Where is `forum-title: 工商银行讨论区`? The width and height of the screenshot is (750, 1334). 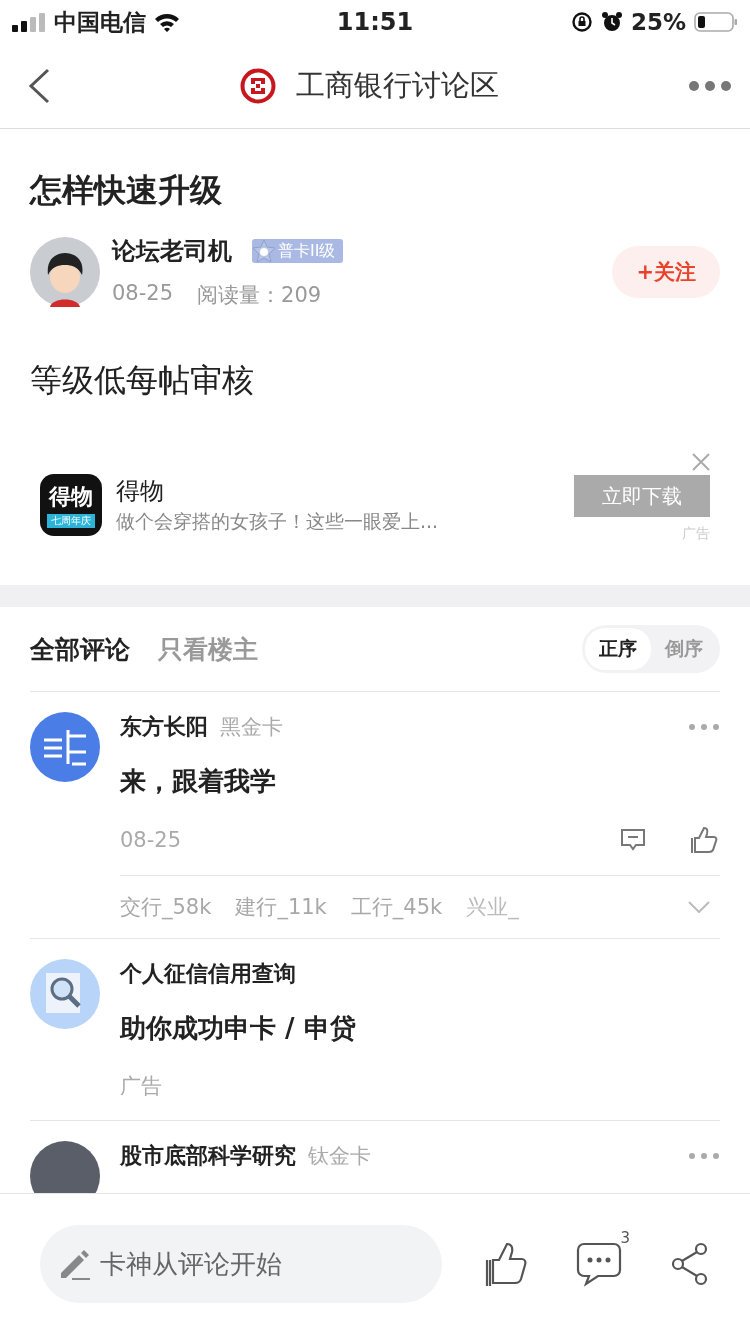
forum-title: 工商银行讨论区 is located at coordinates (397, 85).